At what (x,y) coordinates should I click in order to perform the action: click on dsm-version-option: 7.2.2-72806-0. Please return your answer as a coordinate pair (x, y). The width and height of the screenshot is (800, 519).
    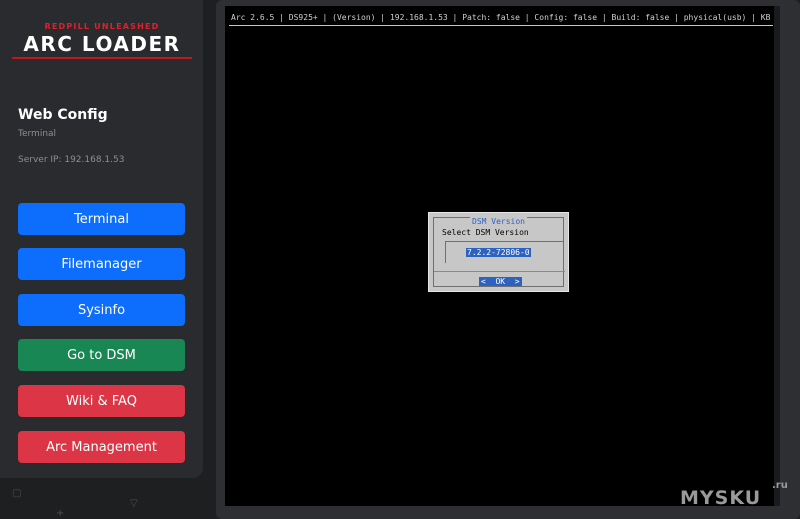
    Looking at the image, I should click on (498, 252).